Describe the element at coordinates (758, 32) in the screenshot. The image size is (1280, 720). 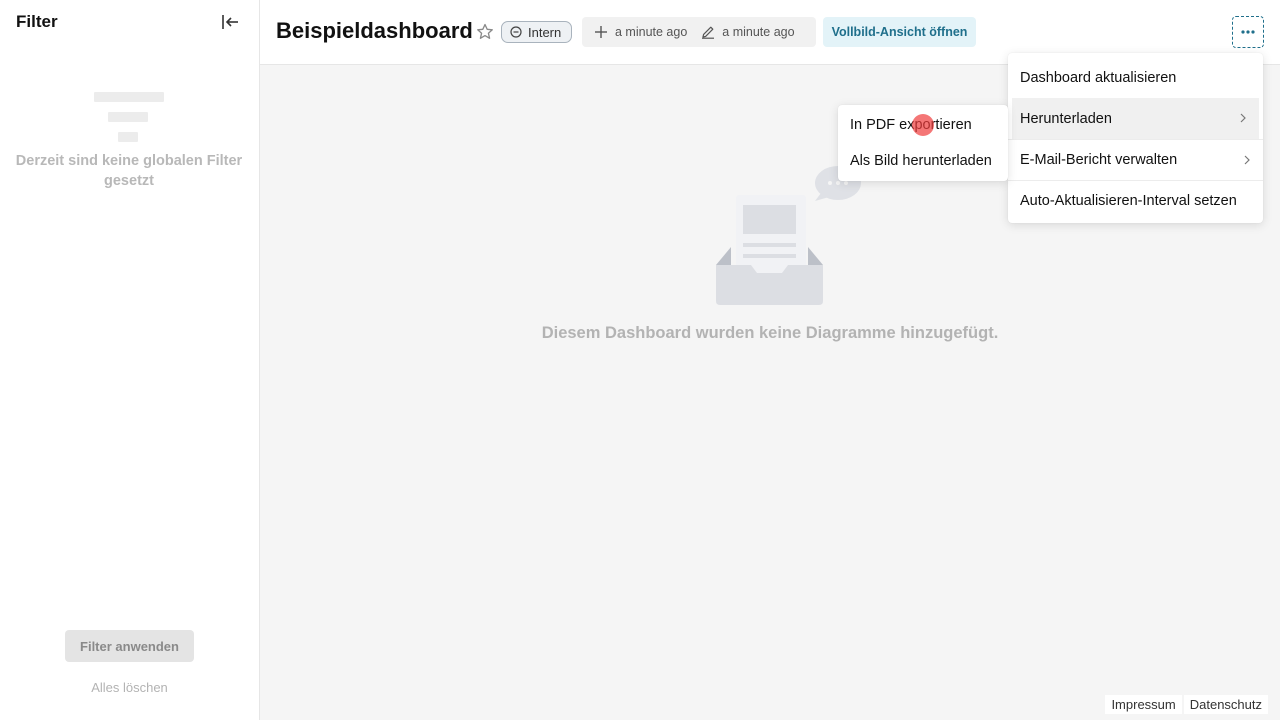
I see `modified-time: a minute ago` at that location.